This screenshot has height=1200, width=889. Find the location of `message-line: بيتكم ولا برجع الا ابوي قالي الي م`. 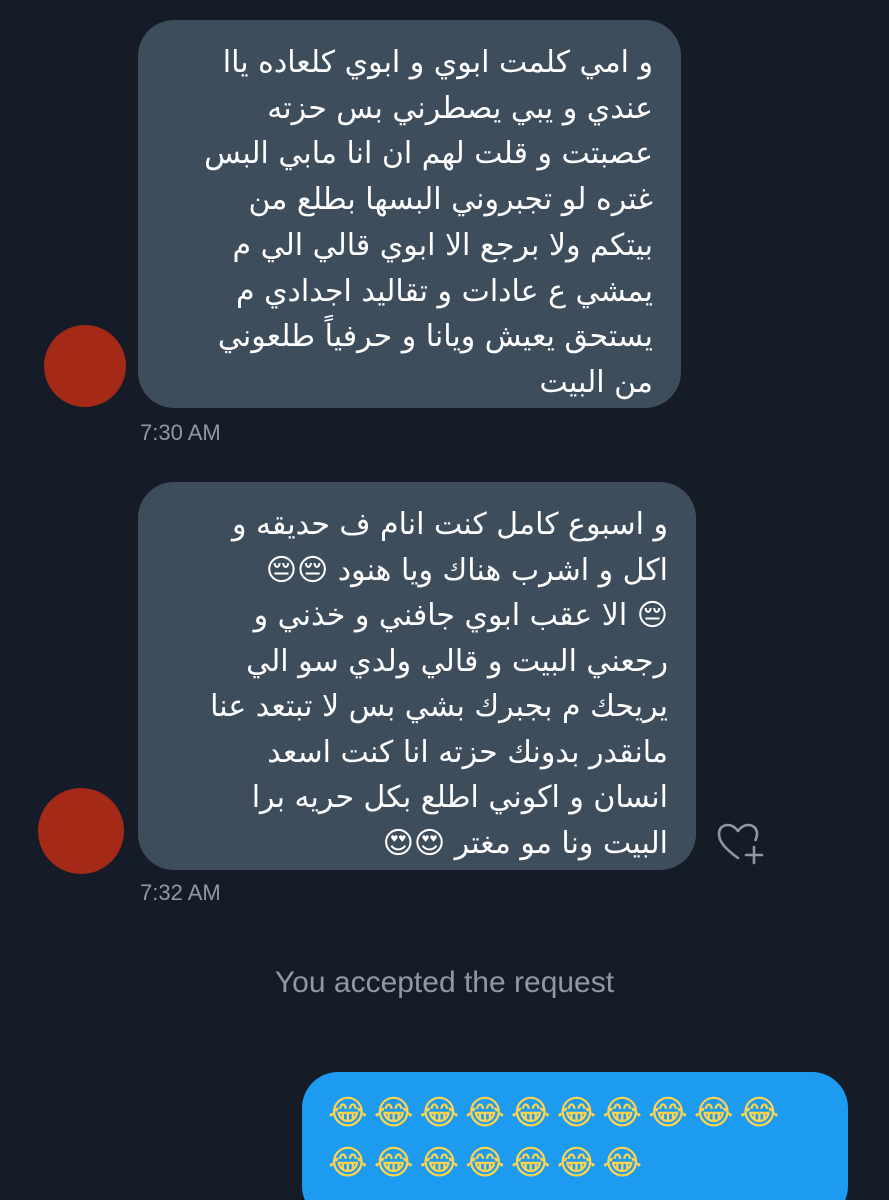

message-line: بيتكم ولا برجع الا ابوي قالي الي م is located at coordinates (442, 245).